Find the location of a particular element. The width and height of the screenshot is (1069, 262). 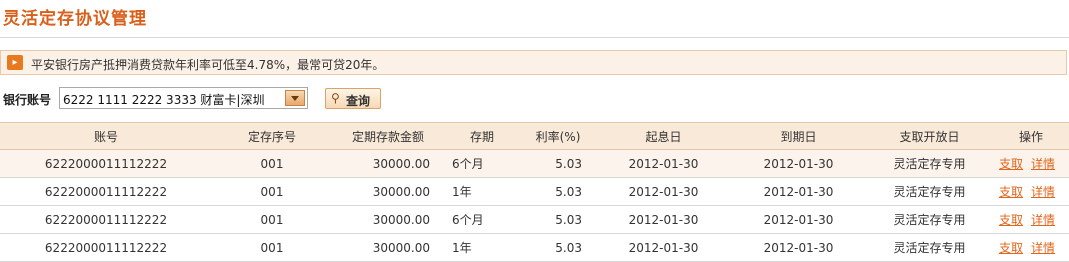

notice-text: 平安银行房产抵押消费贷款年利率可低至4.78%，最常可贷20年。 is located at coordinates (208, 65).